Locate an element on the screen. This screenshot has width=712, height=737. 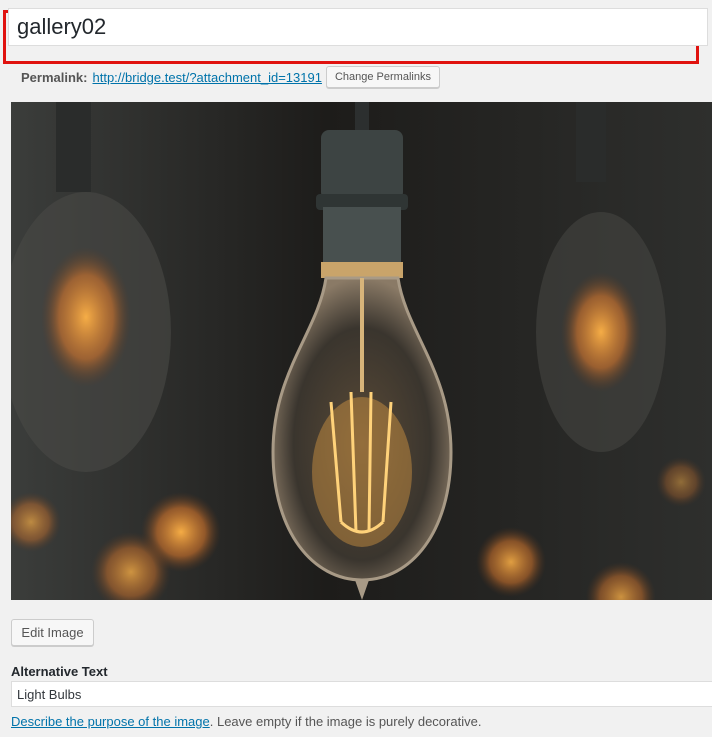
title-input is located at coordinates (358, 27).